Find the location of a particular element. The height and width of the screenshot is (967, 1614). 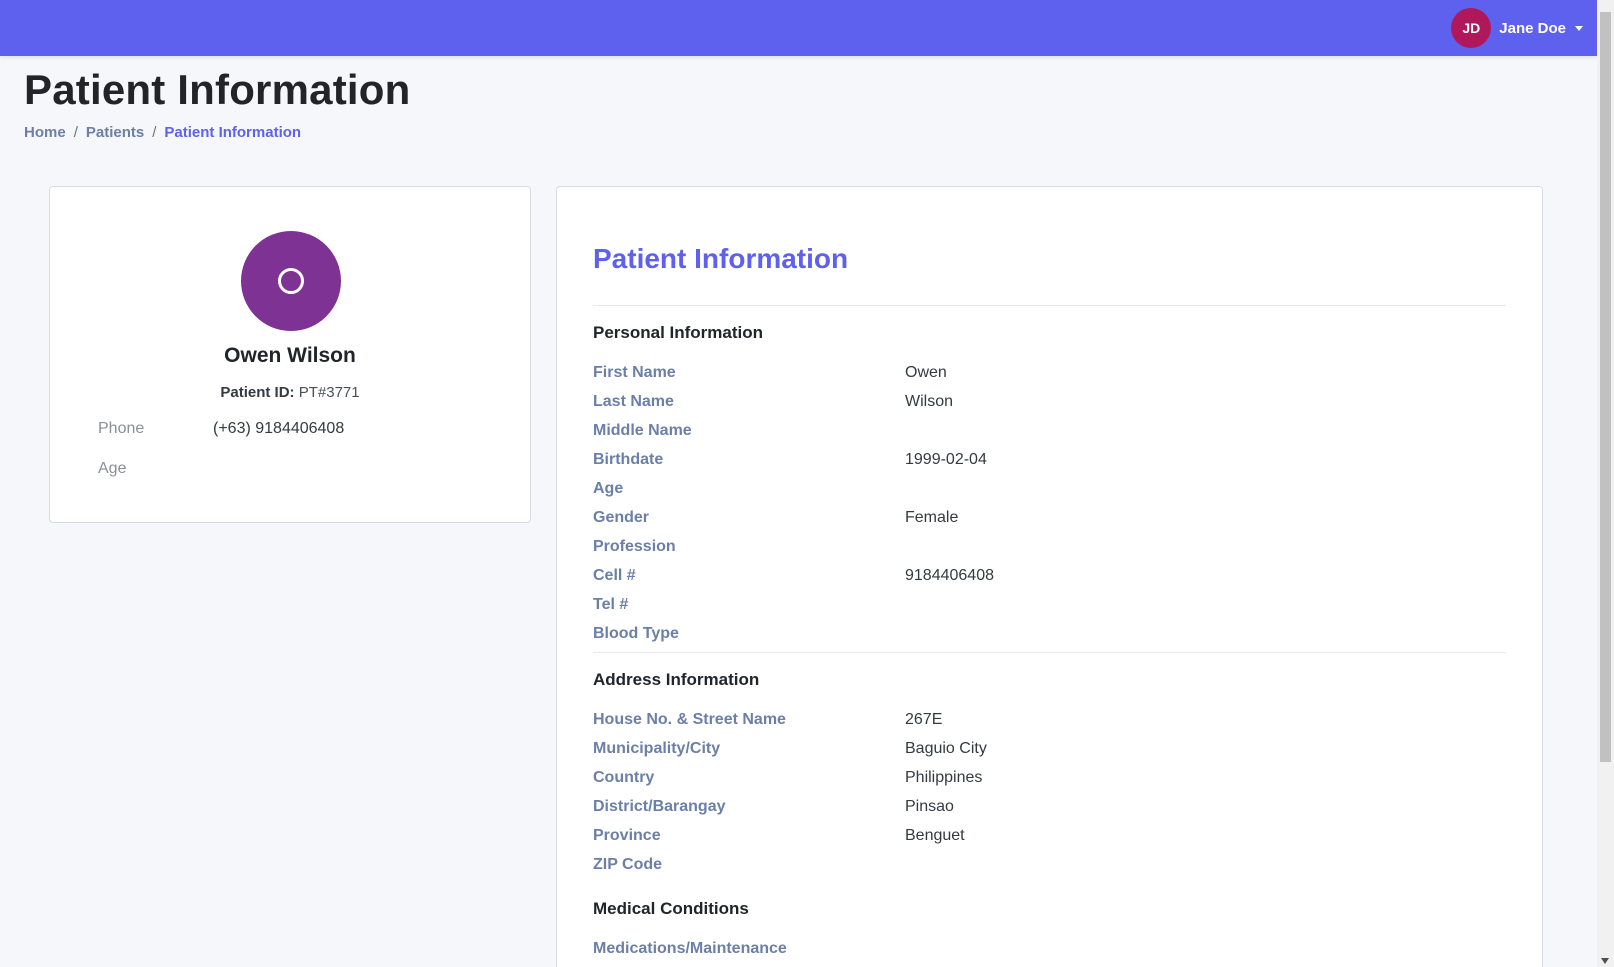

patient-name: Owen Wilson is located at coordinates (290, 355).